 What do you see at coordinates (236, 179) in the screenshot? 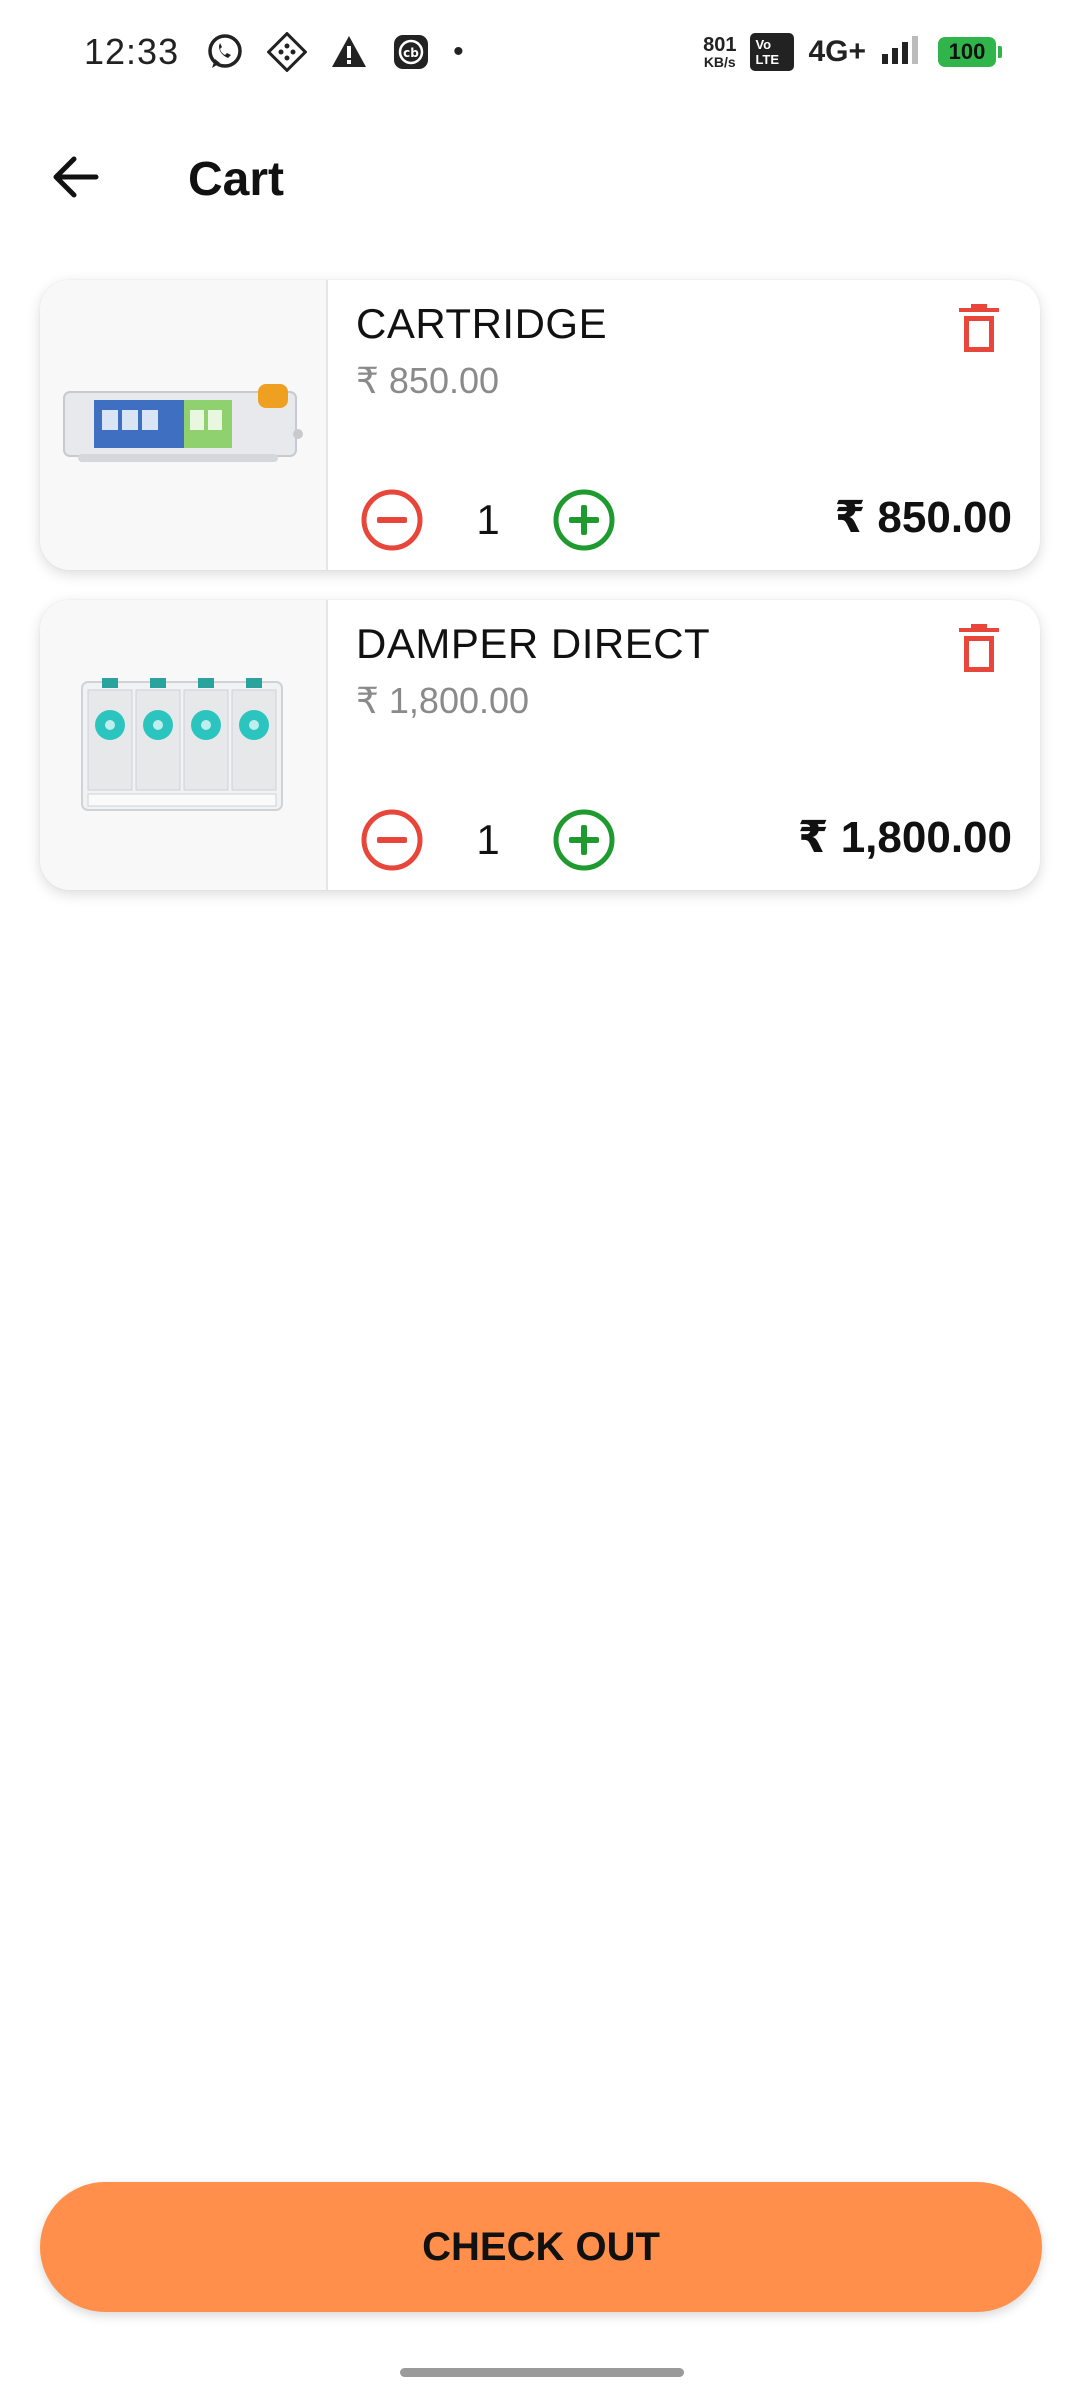
I see `page-title: Cart` at bounding box center [236, 179].